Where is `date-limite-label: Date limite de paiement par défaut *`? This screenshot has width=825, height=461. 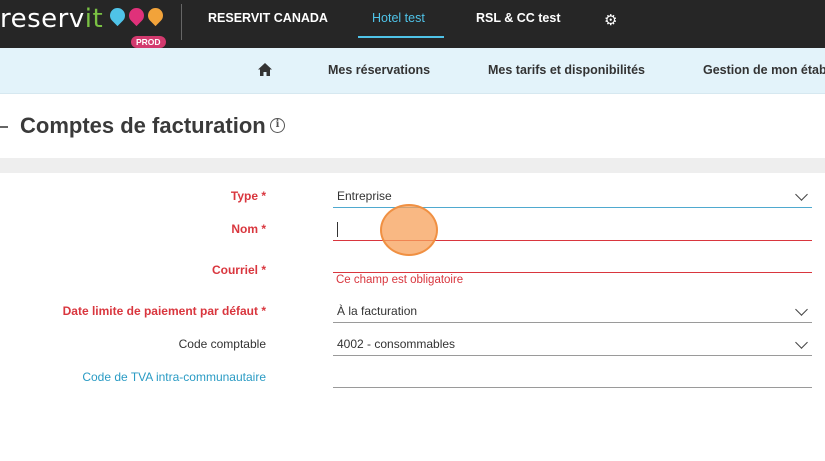
date-limite-label: Date limite de paiement par défaut * is located at coordinates (164, 311).